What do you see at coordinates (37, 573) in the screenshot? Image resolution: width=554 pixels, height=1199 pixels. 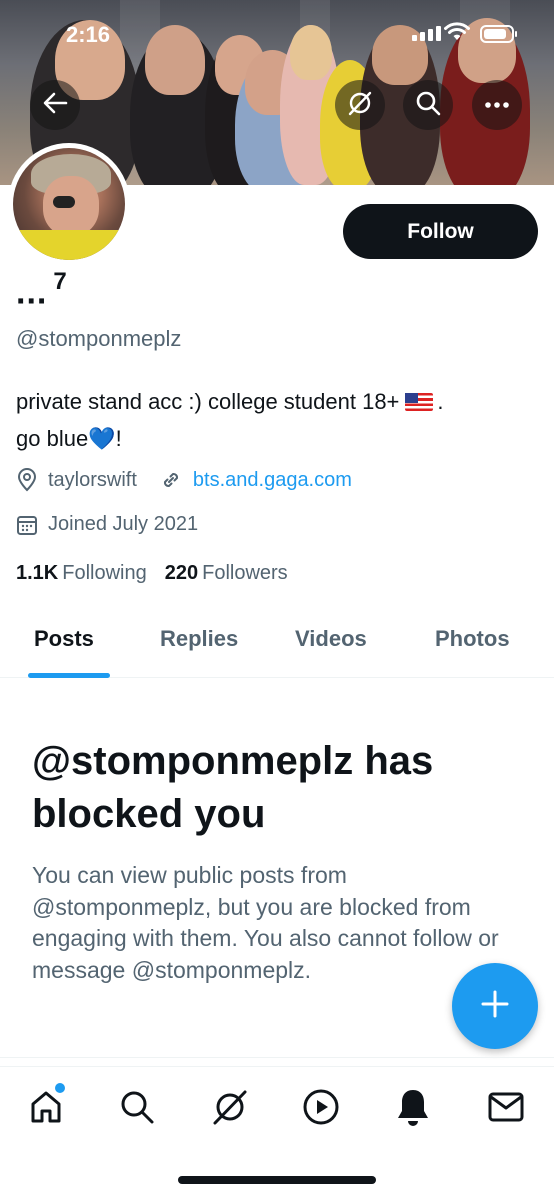 I see `following-count: 1.1K` at bounding box center [37, 573].